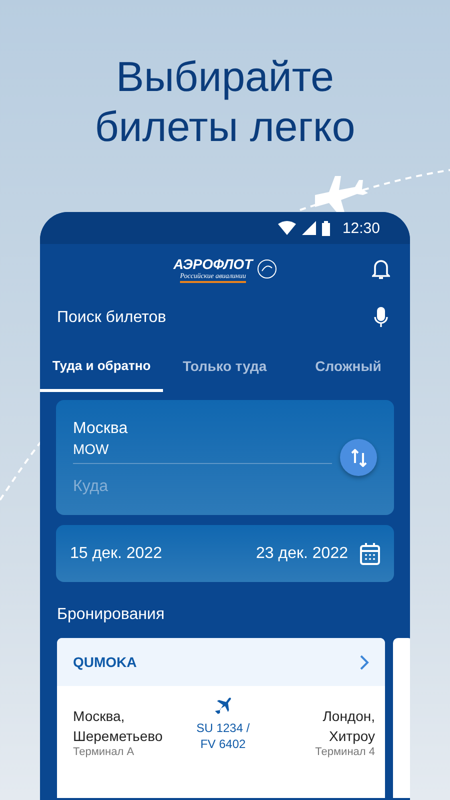 Image resolution: width=450 pixels, height=800 pixels. Describe the element at coordinates (348, 716) in the screenshot. I see `destination-city: Лондон,` at that location.